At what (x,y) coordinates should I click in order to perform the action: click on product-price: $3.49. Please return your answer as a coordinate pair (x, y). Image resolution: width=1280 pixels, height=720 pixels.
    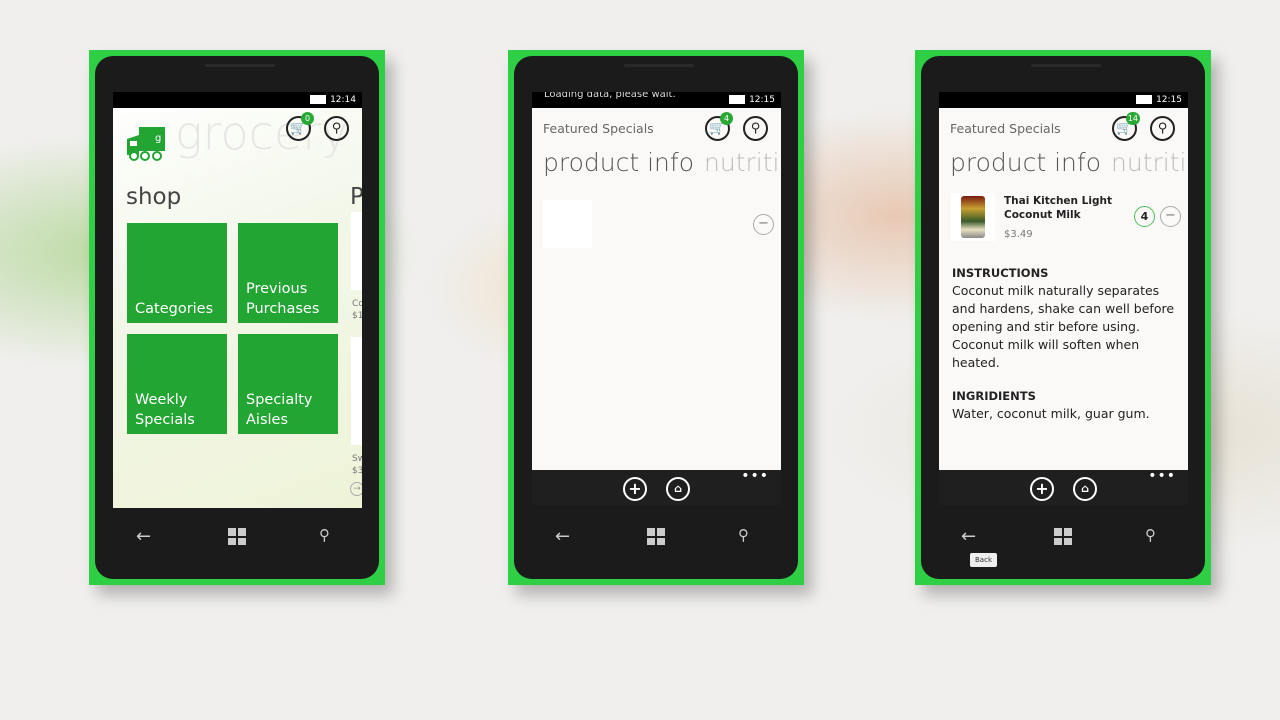
    Looking at the image, I should click on (1018, 234).